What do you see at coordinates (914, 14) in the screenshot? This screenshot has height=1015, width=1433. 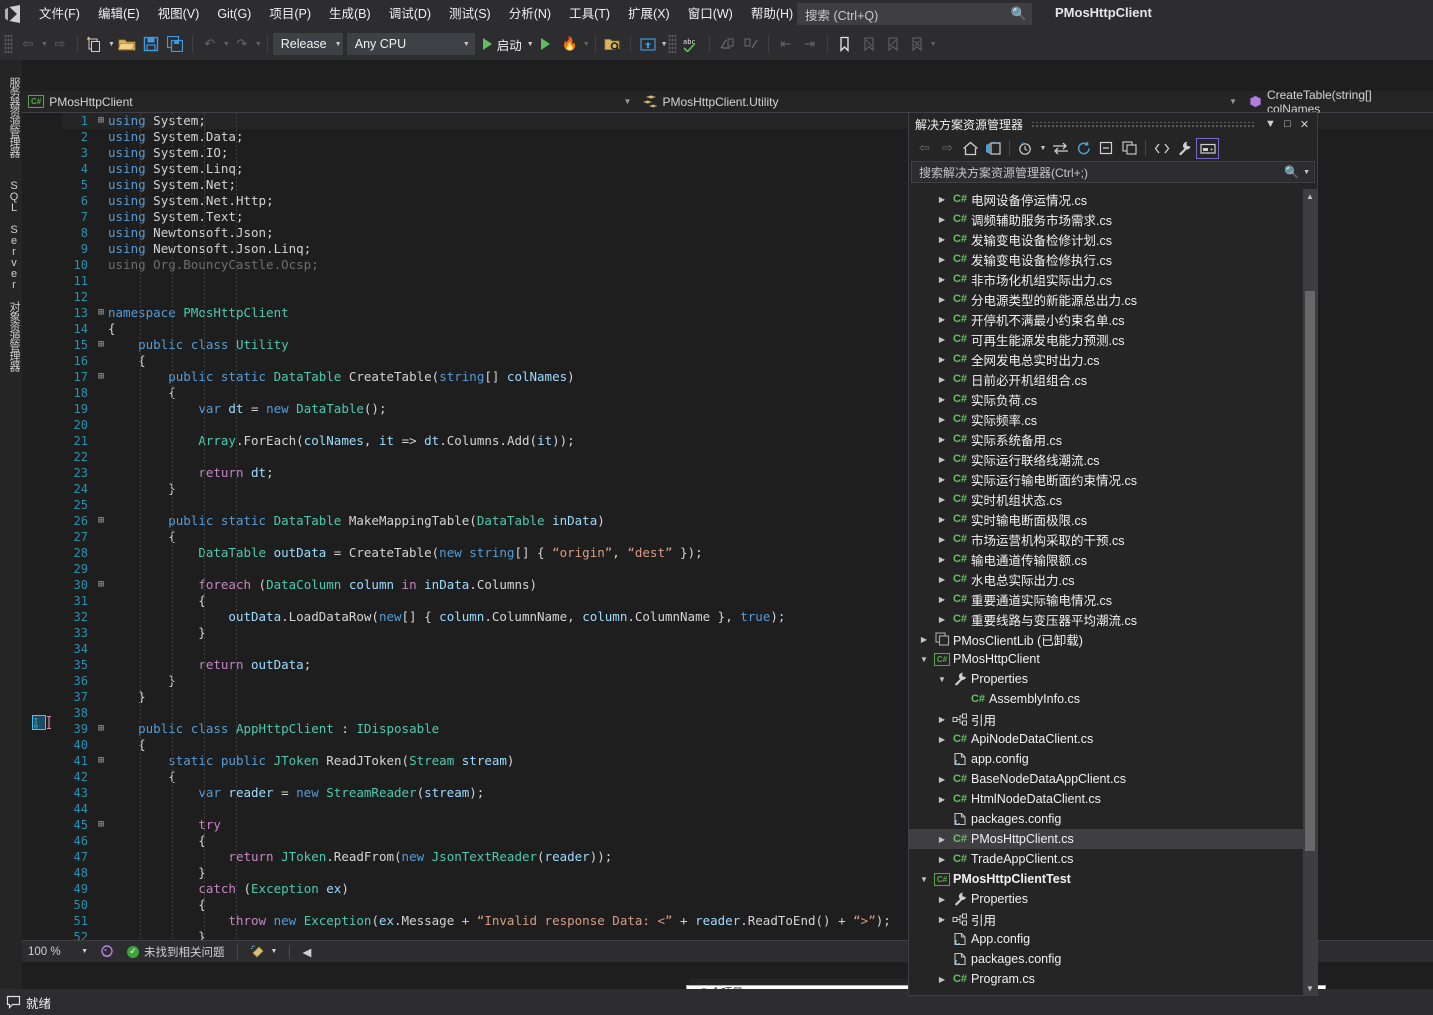 I see `quick-search-box: 搜索 (Ctrl+Q) 🔍` at bounding box center [914, 14].